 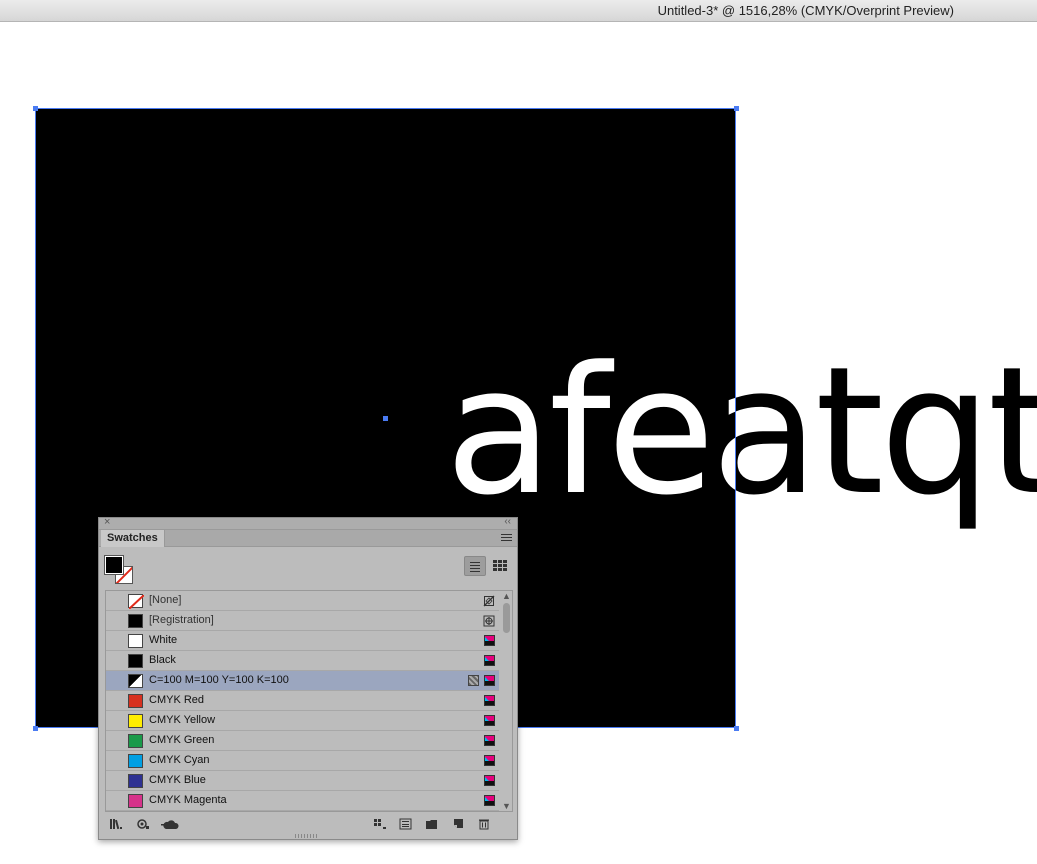 I want to click on swatch-name: CMYK Green, so click(x=182, y=740).